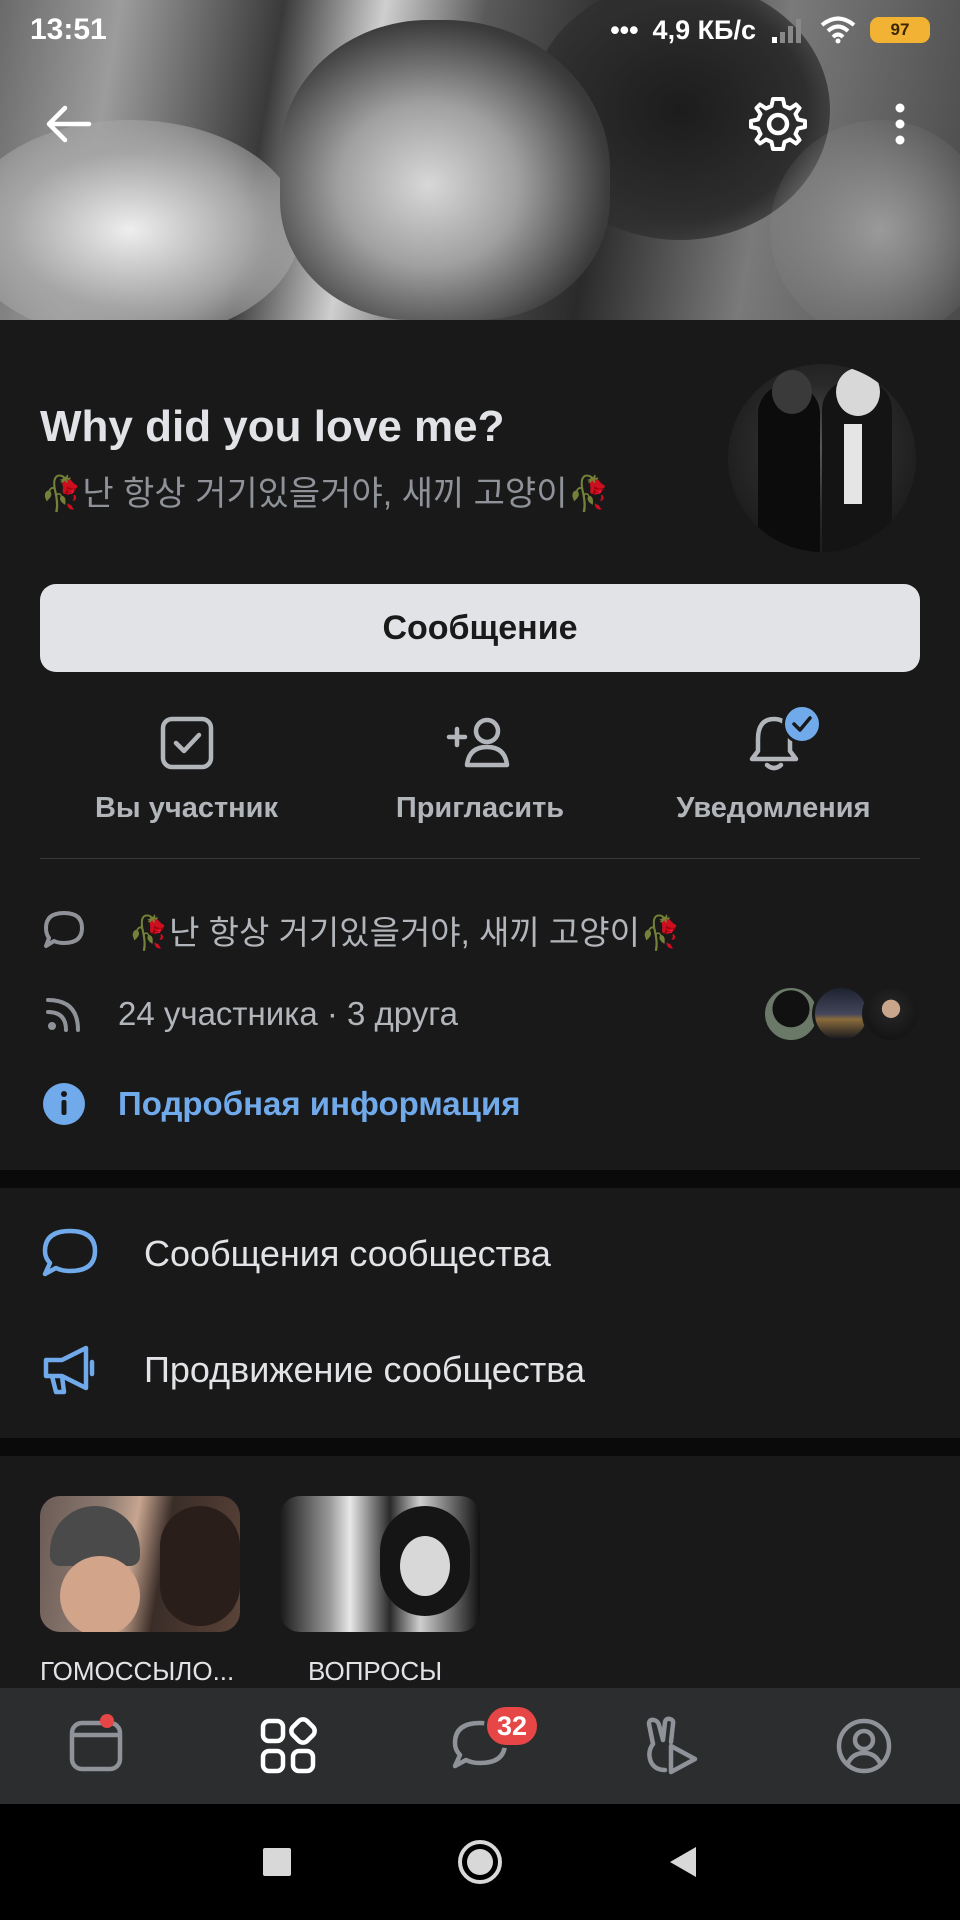 Image resolution: width=960 pixels, height=1920 pixels. Describe the element at coordinates (272, 426) in the screenshot. I see `community-title: Why did you love me?` at that location.